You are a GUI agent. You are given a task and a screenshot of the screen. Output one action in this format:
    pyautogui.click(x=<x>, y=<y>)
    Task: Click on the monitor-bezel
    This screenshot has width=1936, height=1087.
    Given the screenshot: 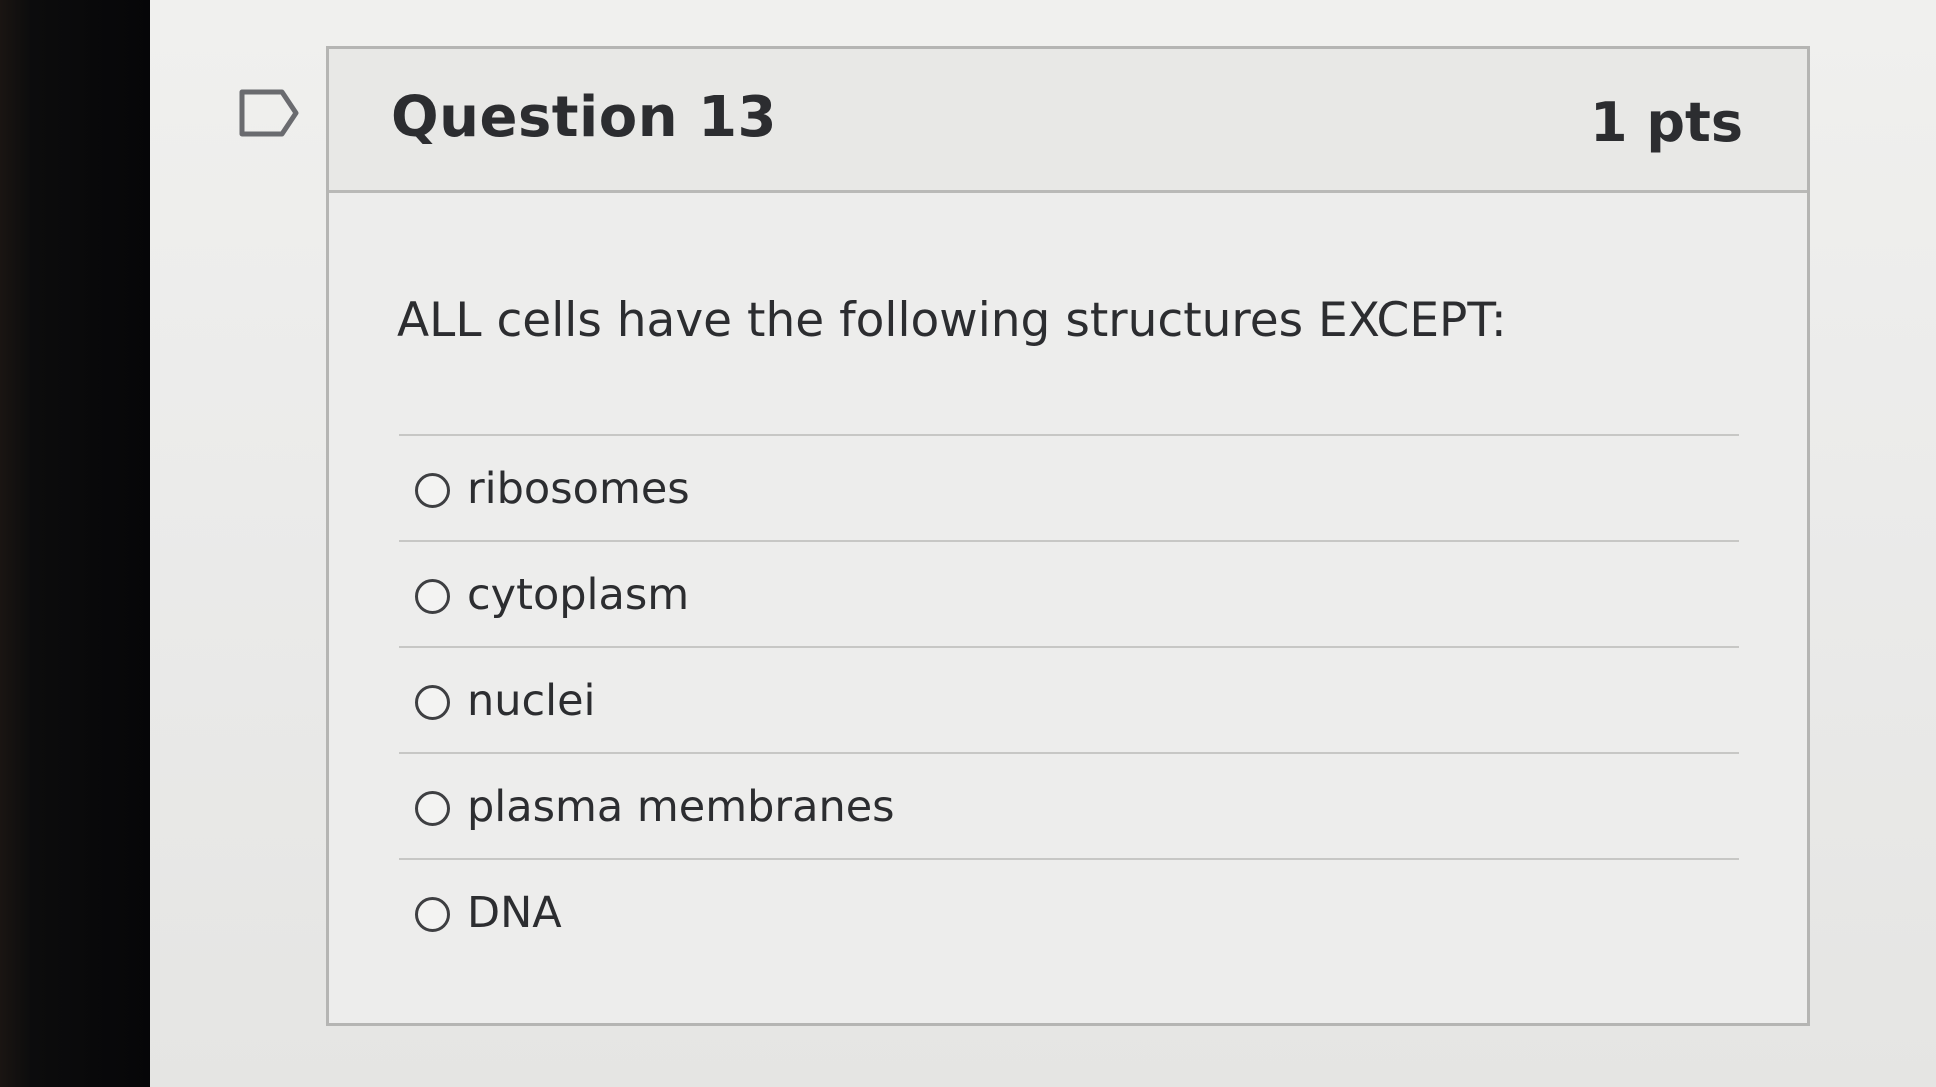 What is the action you would take?
    pyautogui.click(x=87, y=543)
    